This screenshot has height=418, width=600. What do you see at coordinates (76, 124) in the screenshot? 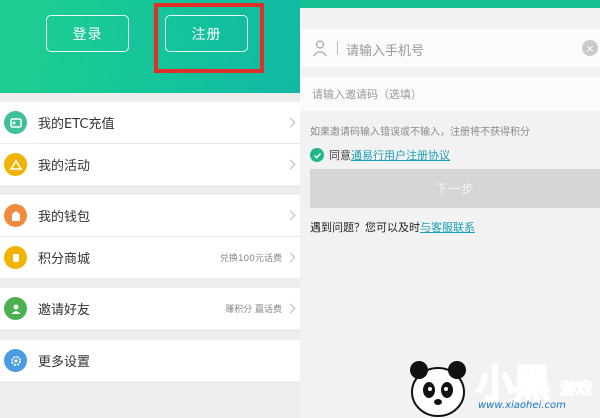
I see `menu-item-label: 我的ETC充值` at bounding box center [76, 124].